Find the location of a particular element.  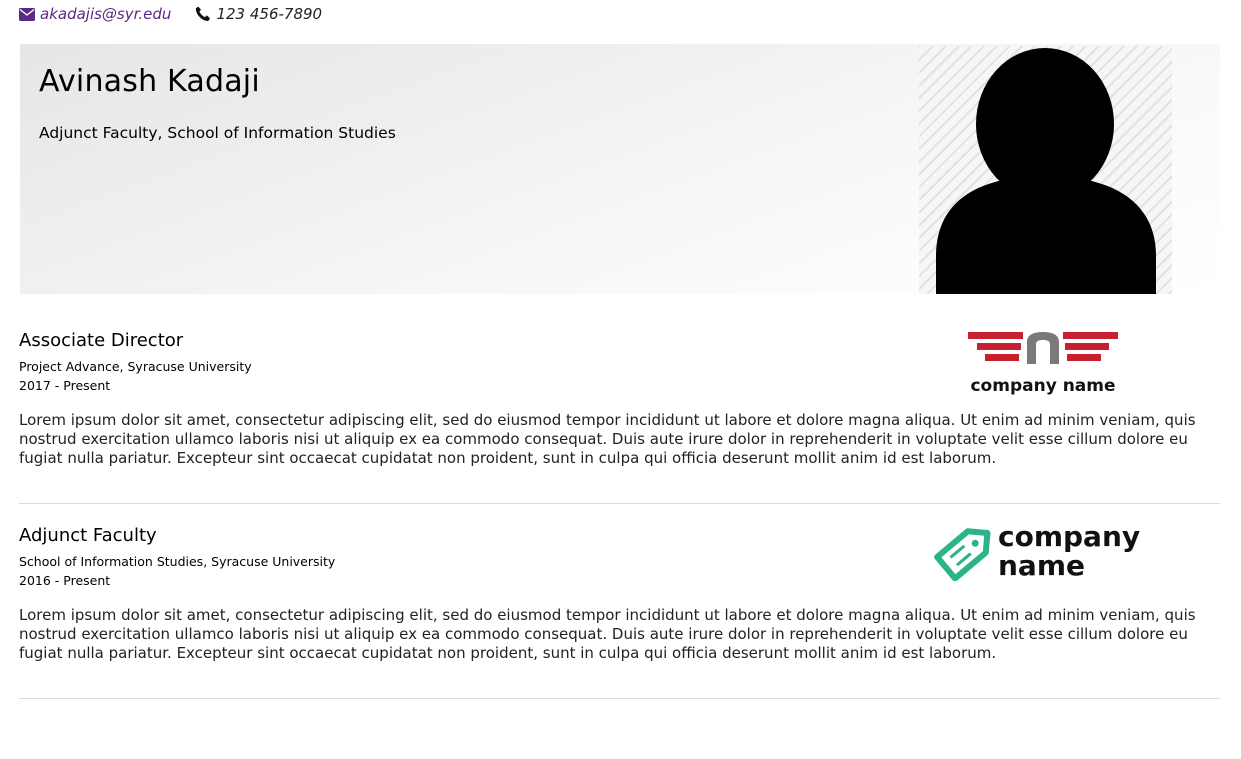

job-title: Associate Director is located at coordinates (101, 340).